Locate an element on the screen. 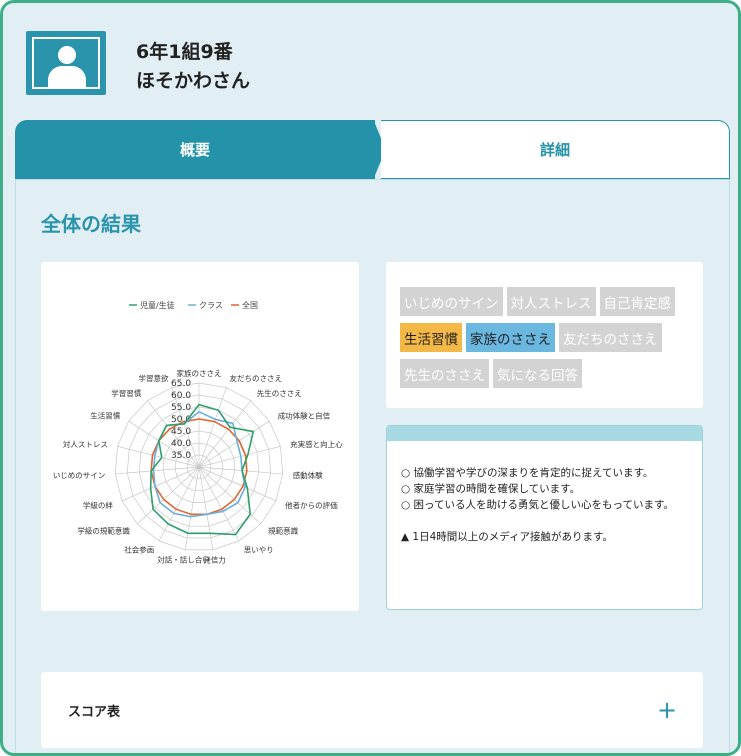 The width and height of the screenshot is (741, 756). student-class-number: 6年1組9番 is located at coordinates (184, 52).